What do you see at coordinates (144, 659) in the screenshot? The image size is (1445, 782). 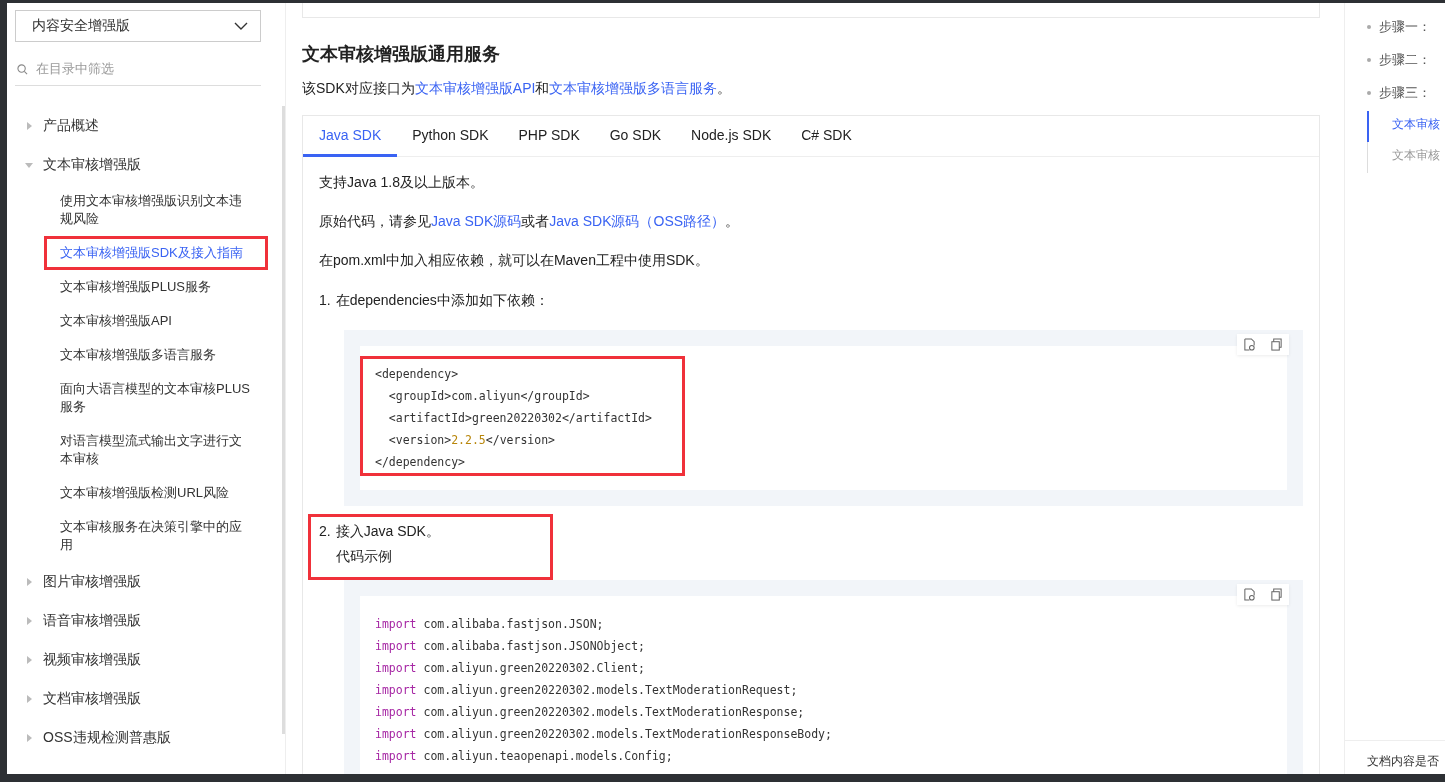 I see `tree-item: 视频审核增强版` at bounding box center [144, 659].